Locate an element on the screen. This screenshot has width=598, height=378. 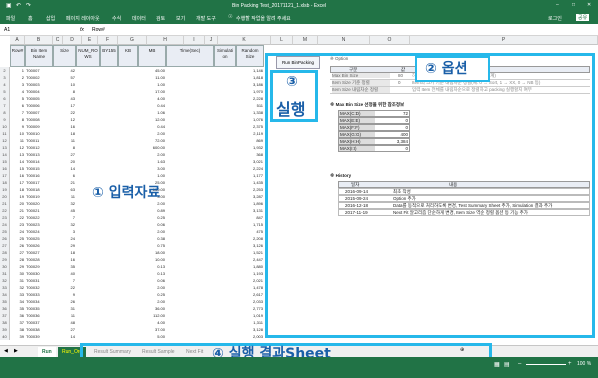
table-cell: 29 is located at coordinates (17, 266).